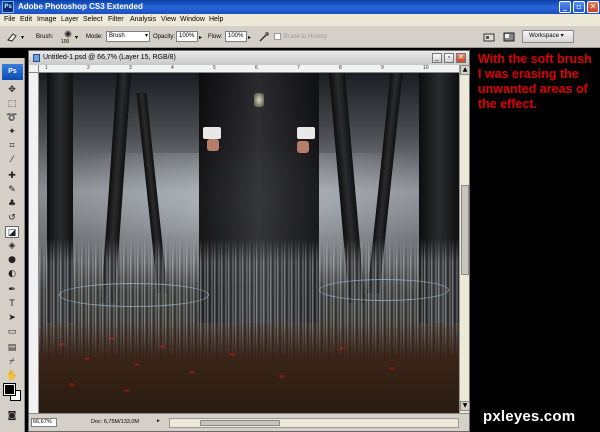 Image resolution: width=600 pixels, height=432 pixels. I want to click on history-brush-tool-icon: ↺, so click(12, 218).